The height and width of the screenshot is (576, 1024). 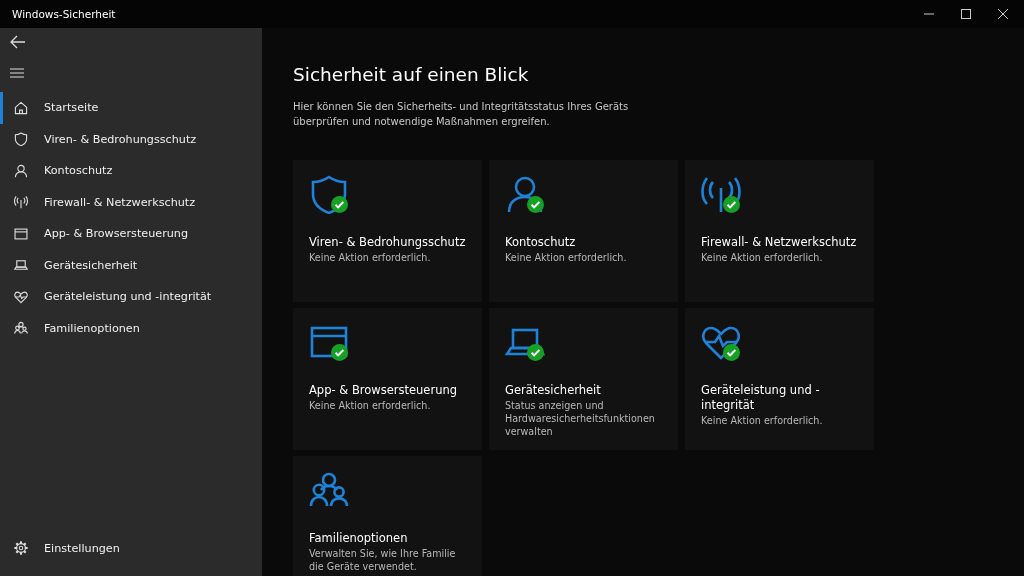 What do you see at coordinates (131, 202) in the screenshot?
I see `nav-item: Firewall- & Netzwerkschutz` at bounding box center [131, 202].